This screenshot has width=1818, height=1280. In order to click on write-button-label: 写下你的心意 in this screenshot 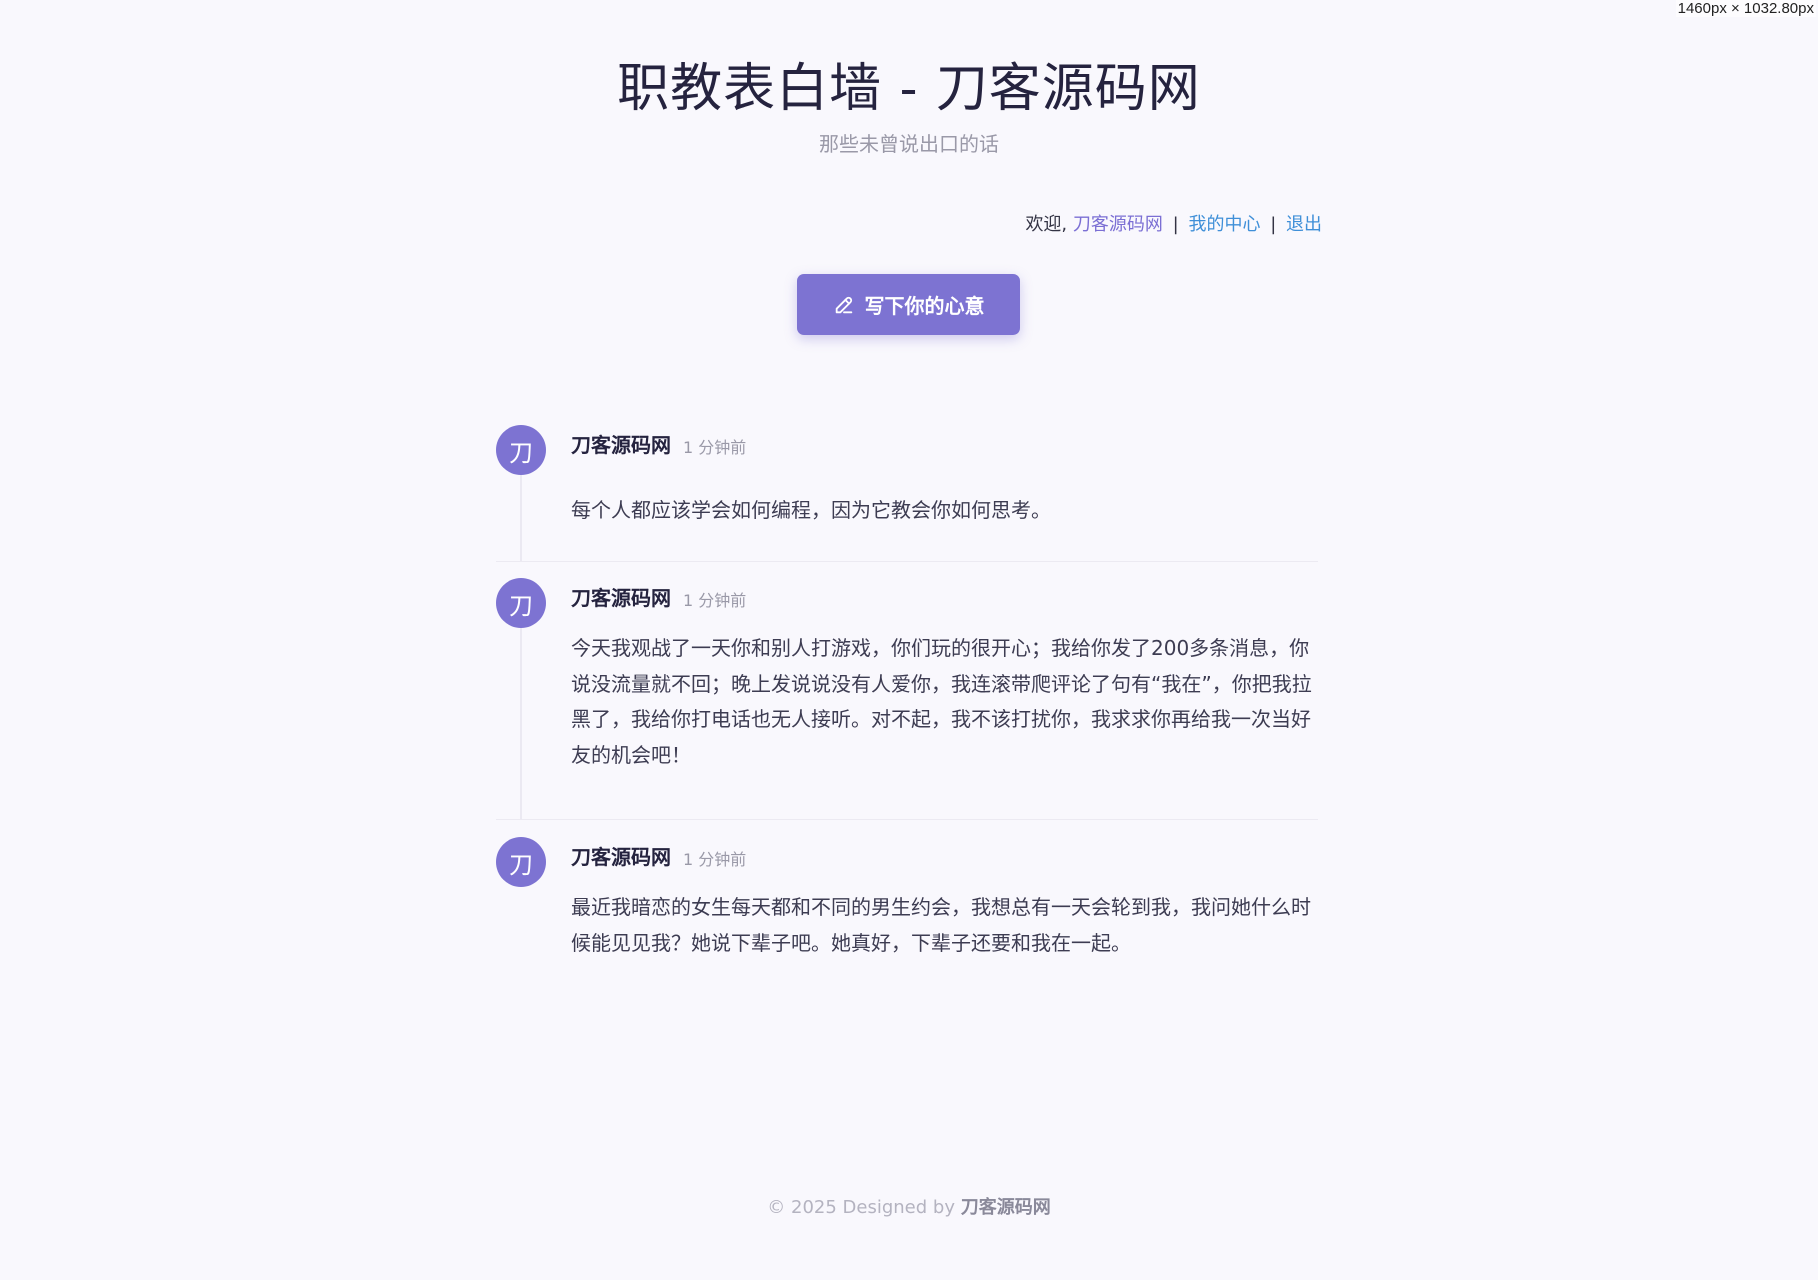, I will do `click(924, 306)`.